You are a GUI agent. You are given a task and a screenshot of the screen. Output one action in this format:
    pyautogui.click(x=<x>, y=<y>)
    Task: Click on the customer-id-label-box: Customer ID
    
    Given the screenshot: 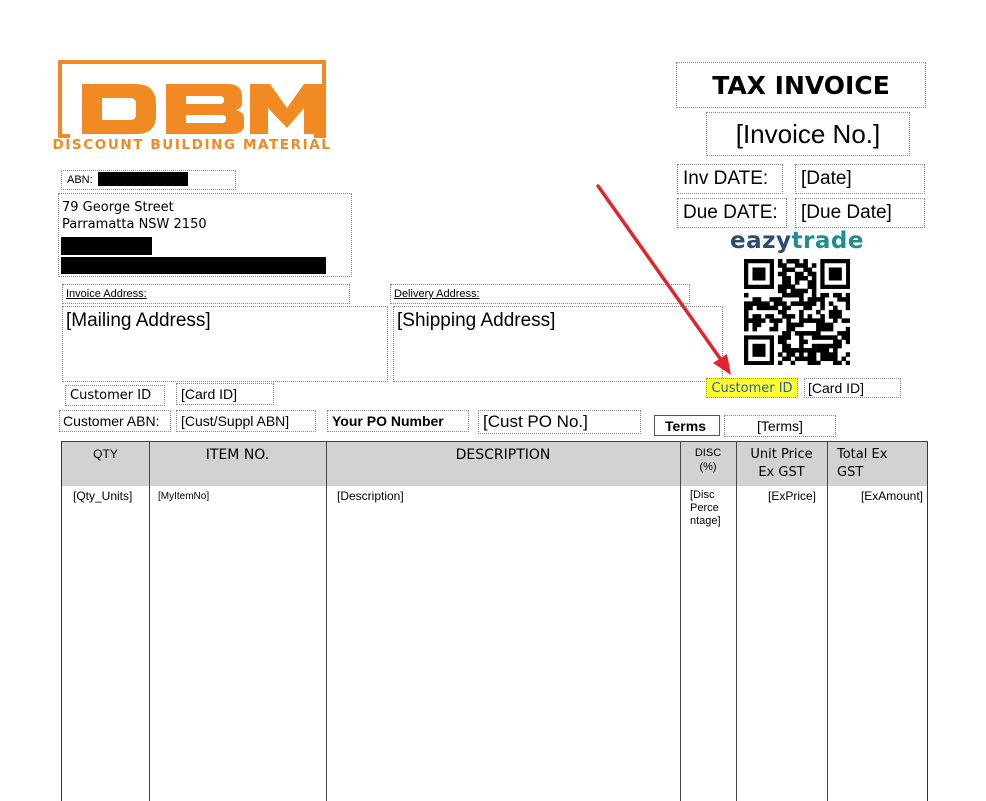 What is the action you would take?
    pyautogui.click(x=115, y=395)
    